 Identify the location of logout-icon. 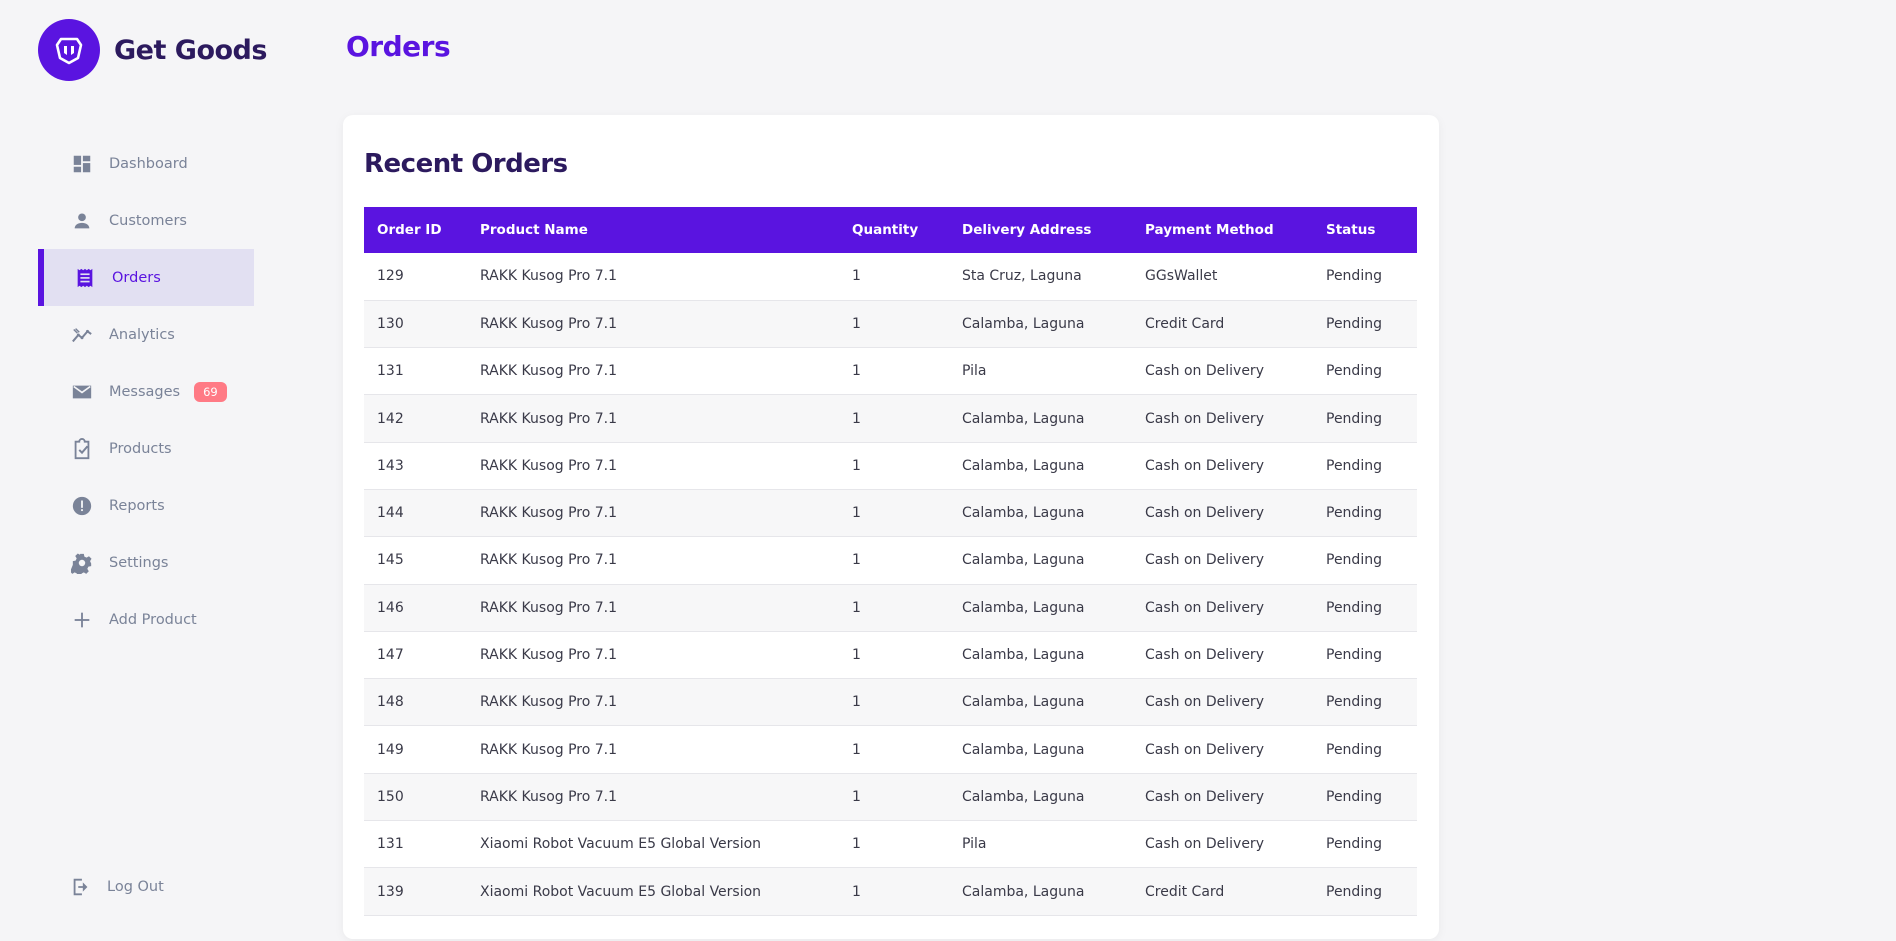
(80, 887).